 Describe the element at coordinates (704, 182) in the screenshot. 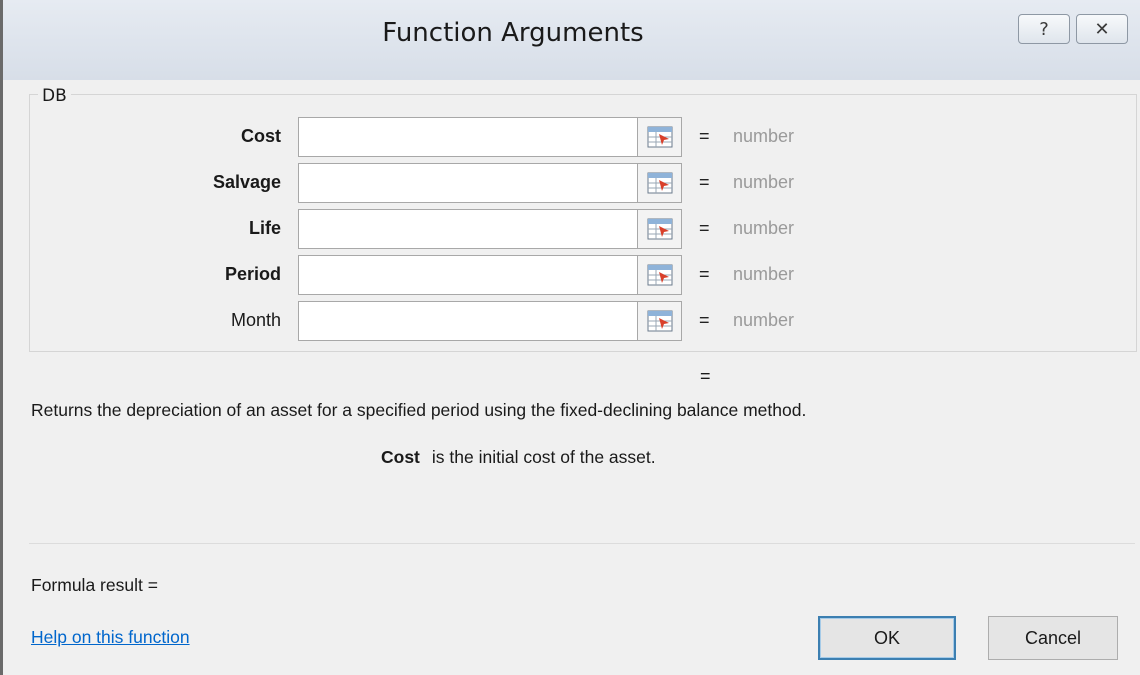

I see `arg-equals-salvage: =` at that location.